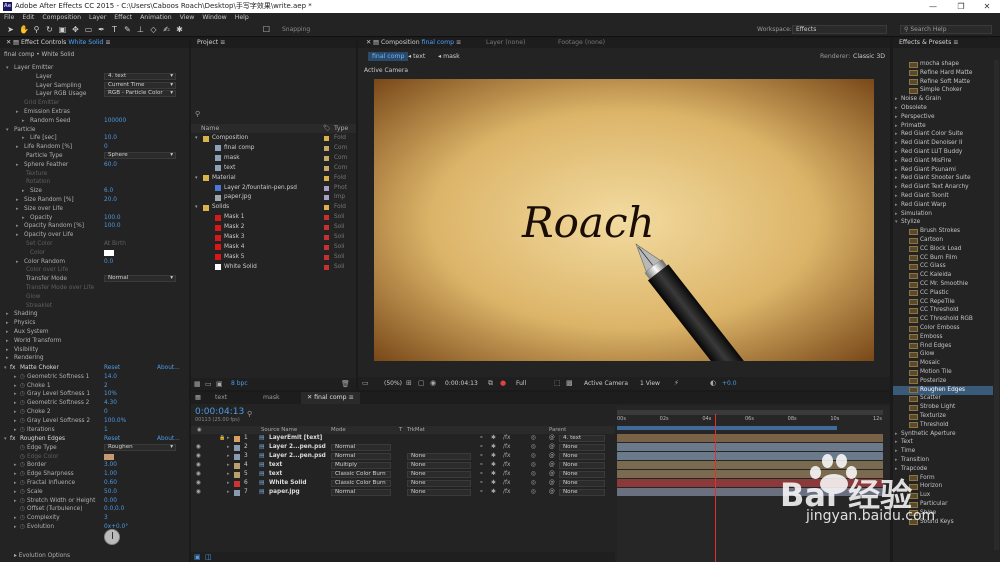 This screenshot has width=1000, height=562. I want to click on label-column-icon: 🏷, so click(327, 128).